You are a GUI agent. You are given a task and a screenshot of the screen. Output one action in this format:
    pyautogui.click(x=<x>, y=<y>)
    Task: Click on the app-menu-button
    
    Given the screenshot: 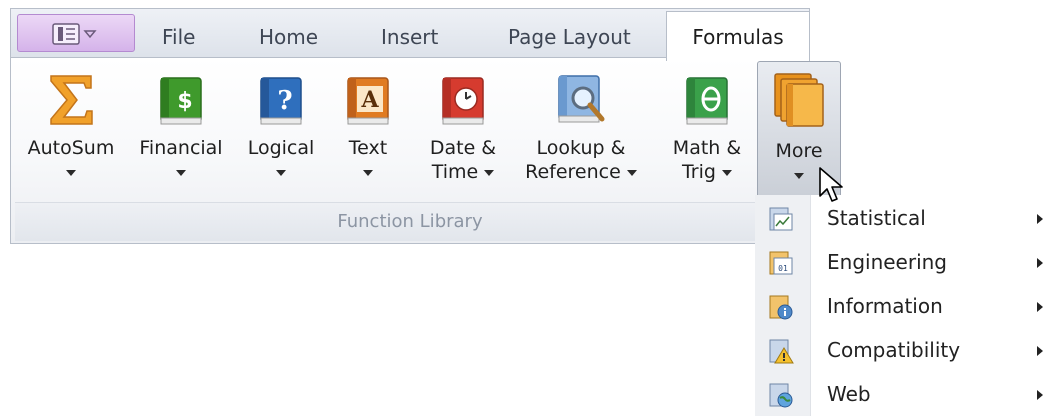 What is the action you would take?
    pyautogui.click(x=76, y=33)
    